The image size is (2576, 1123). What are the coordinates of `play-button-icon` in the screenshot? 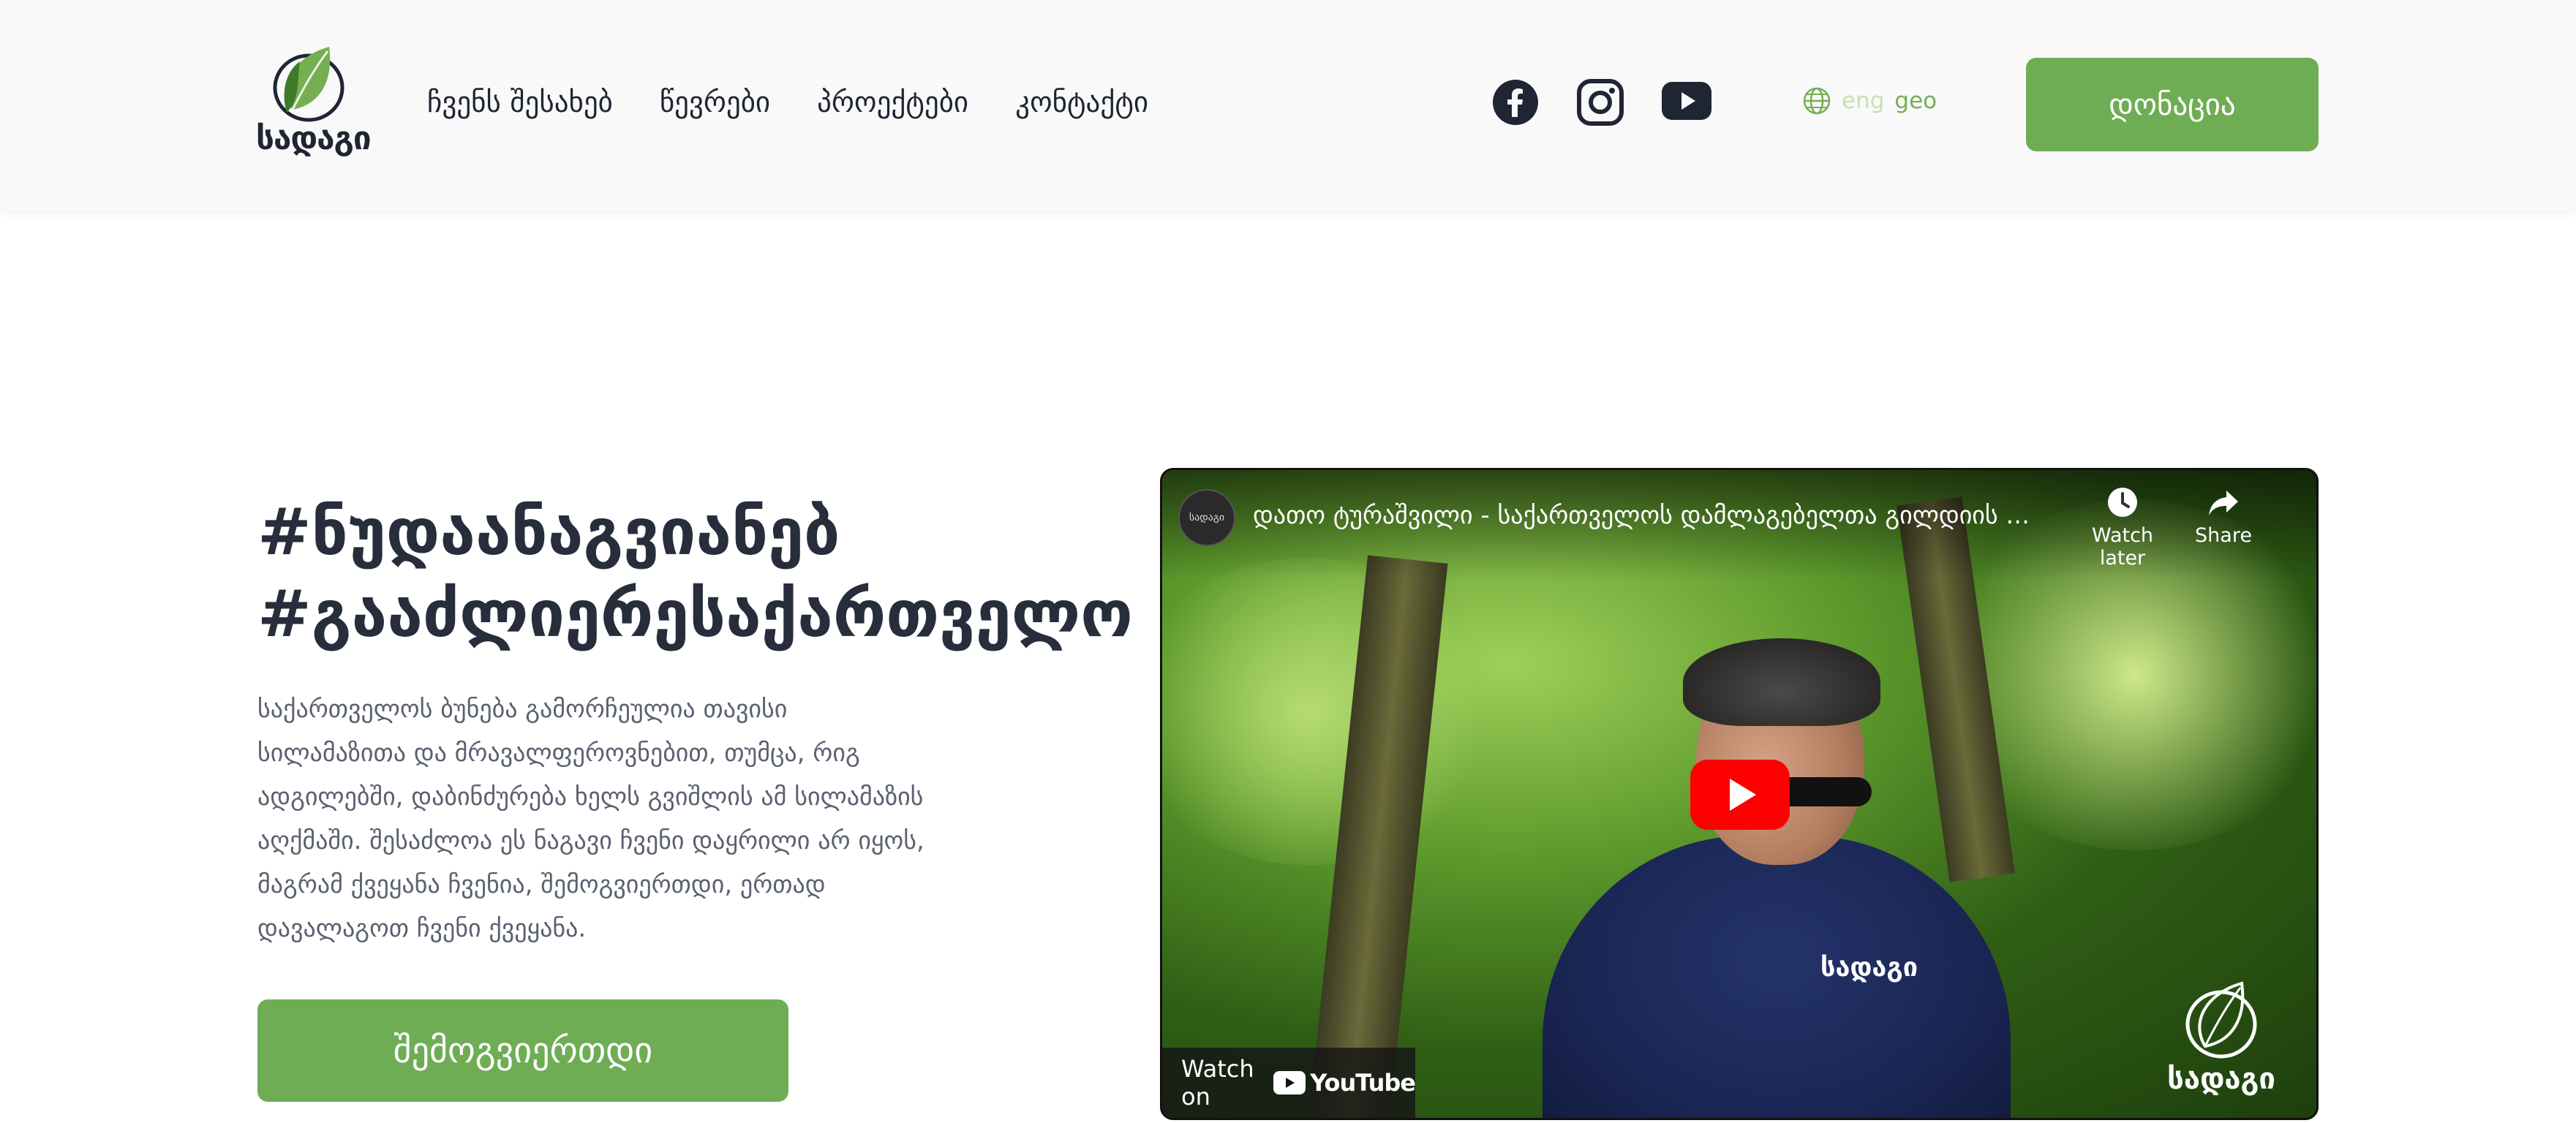 It's located at (1740, 795).